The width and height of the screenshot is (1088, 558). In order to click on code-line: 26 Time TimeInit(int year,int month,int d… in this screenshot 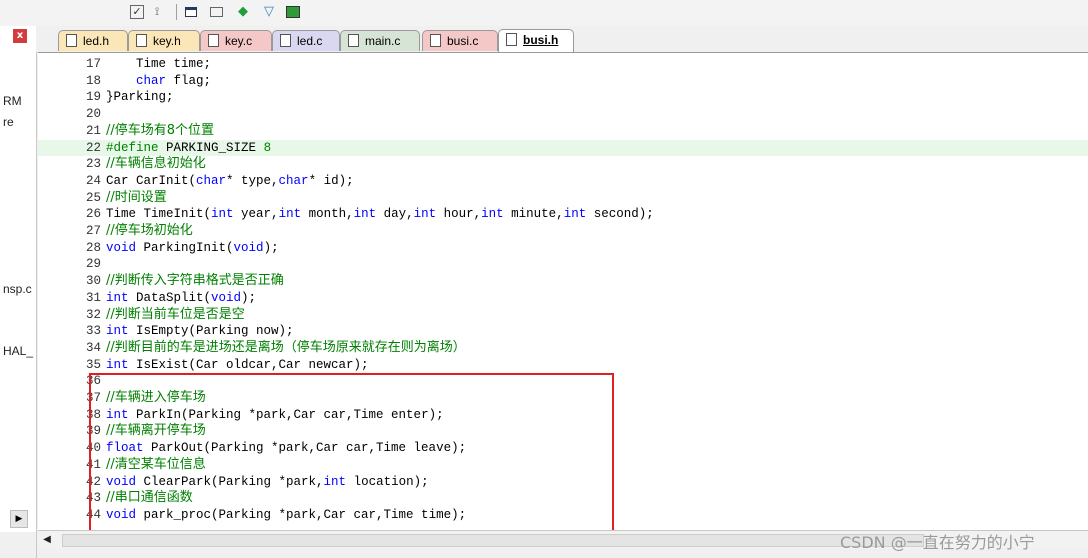, I will do `click(563, 214)`.